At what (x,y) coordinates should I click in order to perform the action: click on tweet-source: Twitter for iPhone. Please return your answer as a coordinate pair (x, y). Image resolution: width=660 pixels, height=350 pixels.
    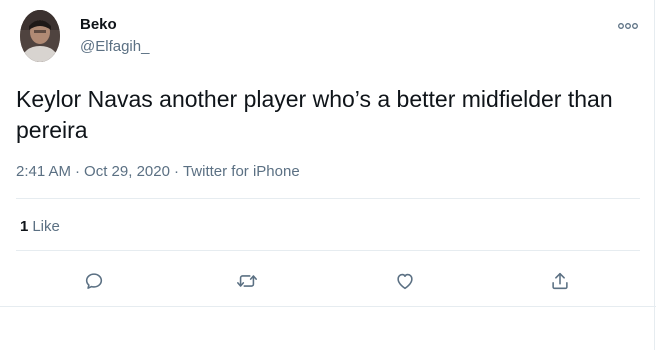
    Looking at the image, I should click on (241, 171).